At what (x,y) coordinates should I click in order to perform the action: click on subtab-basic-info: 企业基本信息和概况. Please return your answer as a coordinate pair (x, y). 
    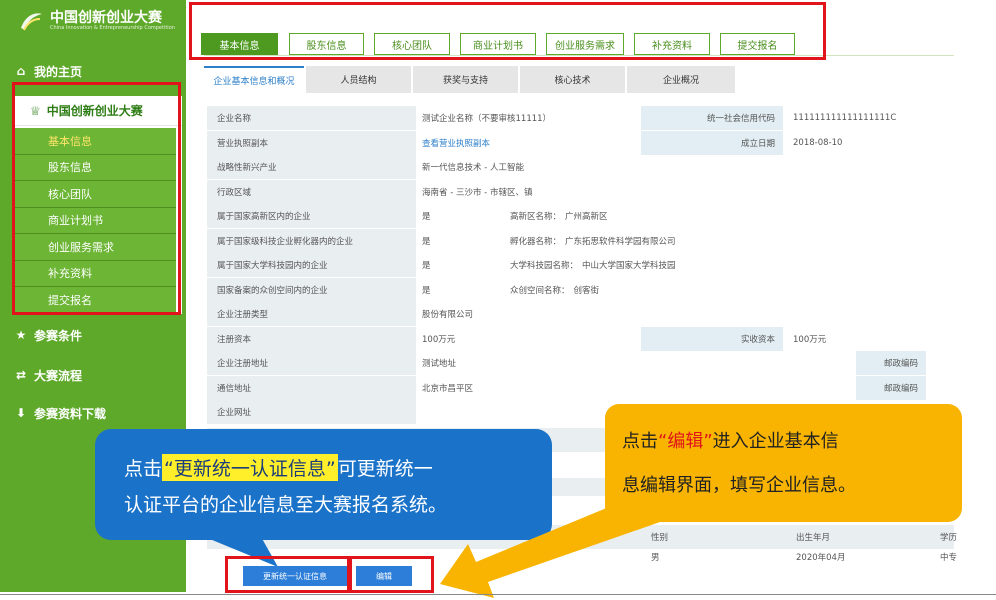
    Looking at the image, I should click on (254, 79).